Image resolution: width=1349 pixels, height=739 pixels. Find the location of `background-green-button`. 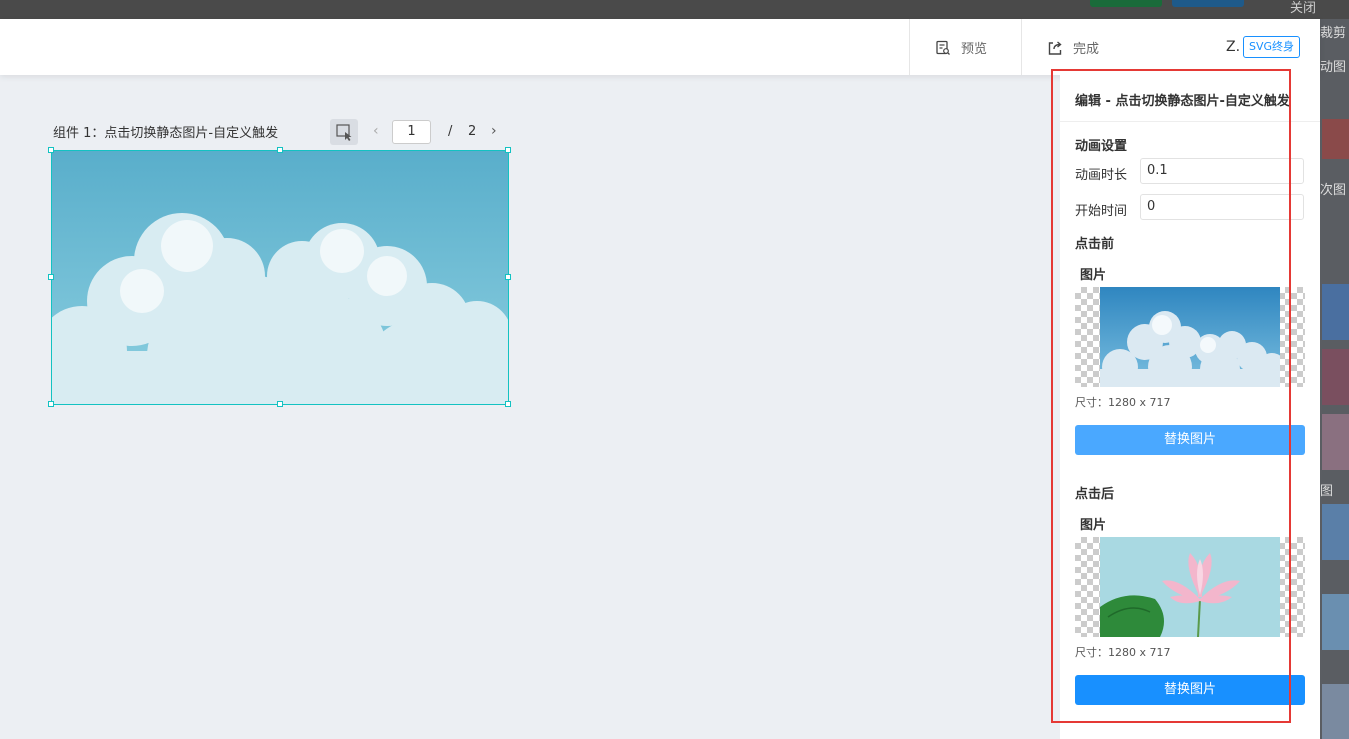

background-green-button is located at coordinates (1126, 3).